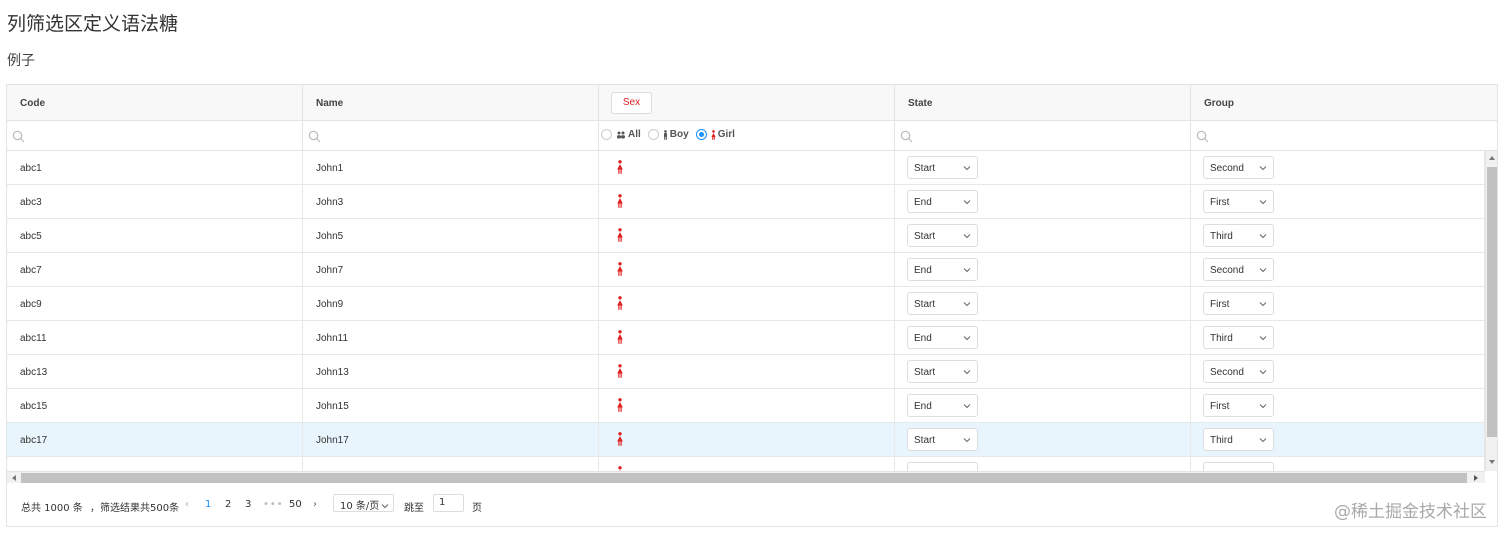 The image size is (1512, 535). Describe the element at coordinates (746, 236) in the screenshot. I see `table-row: abc5 John5 Start Third` at that location.